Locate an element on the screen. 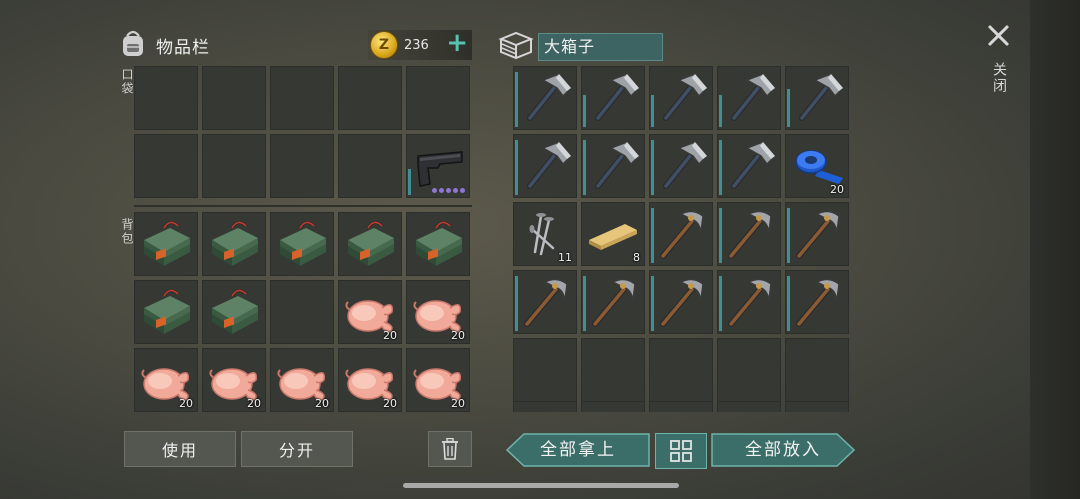 The width and height of the screenshot is (1080, 499). attachment-dot is located at coordinates (448, 190).